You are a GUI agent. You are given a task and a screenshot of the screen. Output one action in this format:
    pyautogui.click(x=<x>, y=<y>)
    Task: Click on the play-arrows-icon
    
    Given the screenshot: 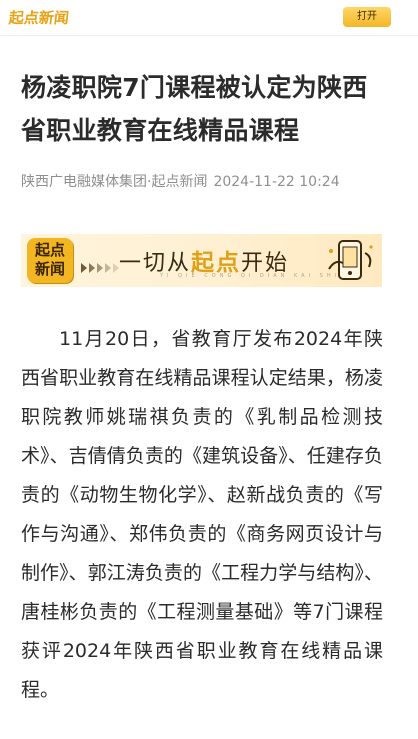 What is the action you would take?
    pyautogui.click(x=100, y=268)
    